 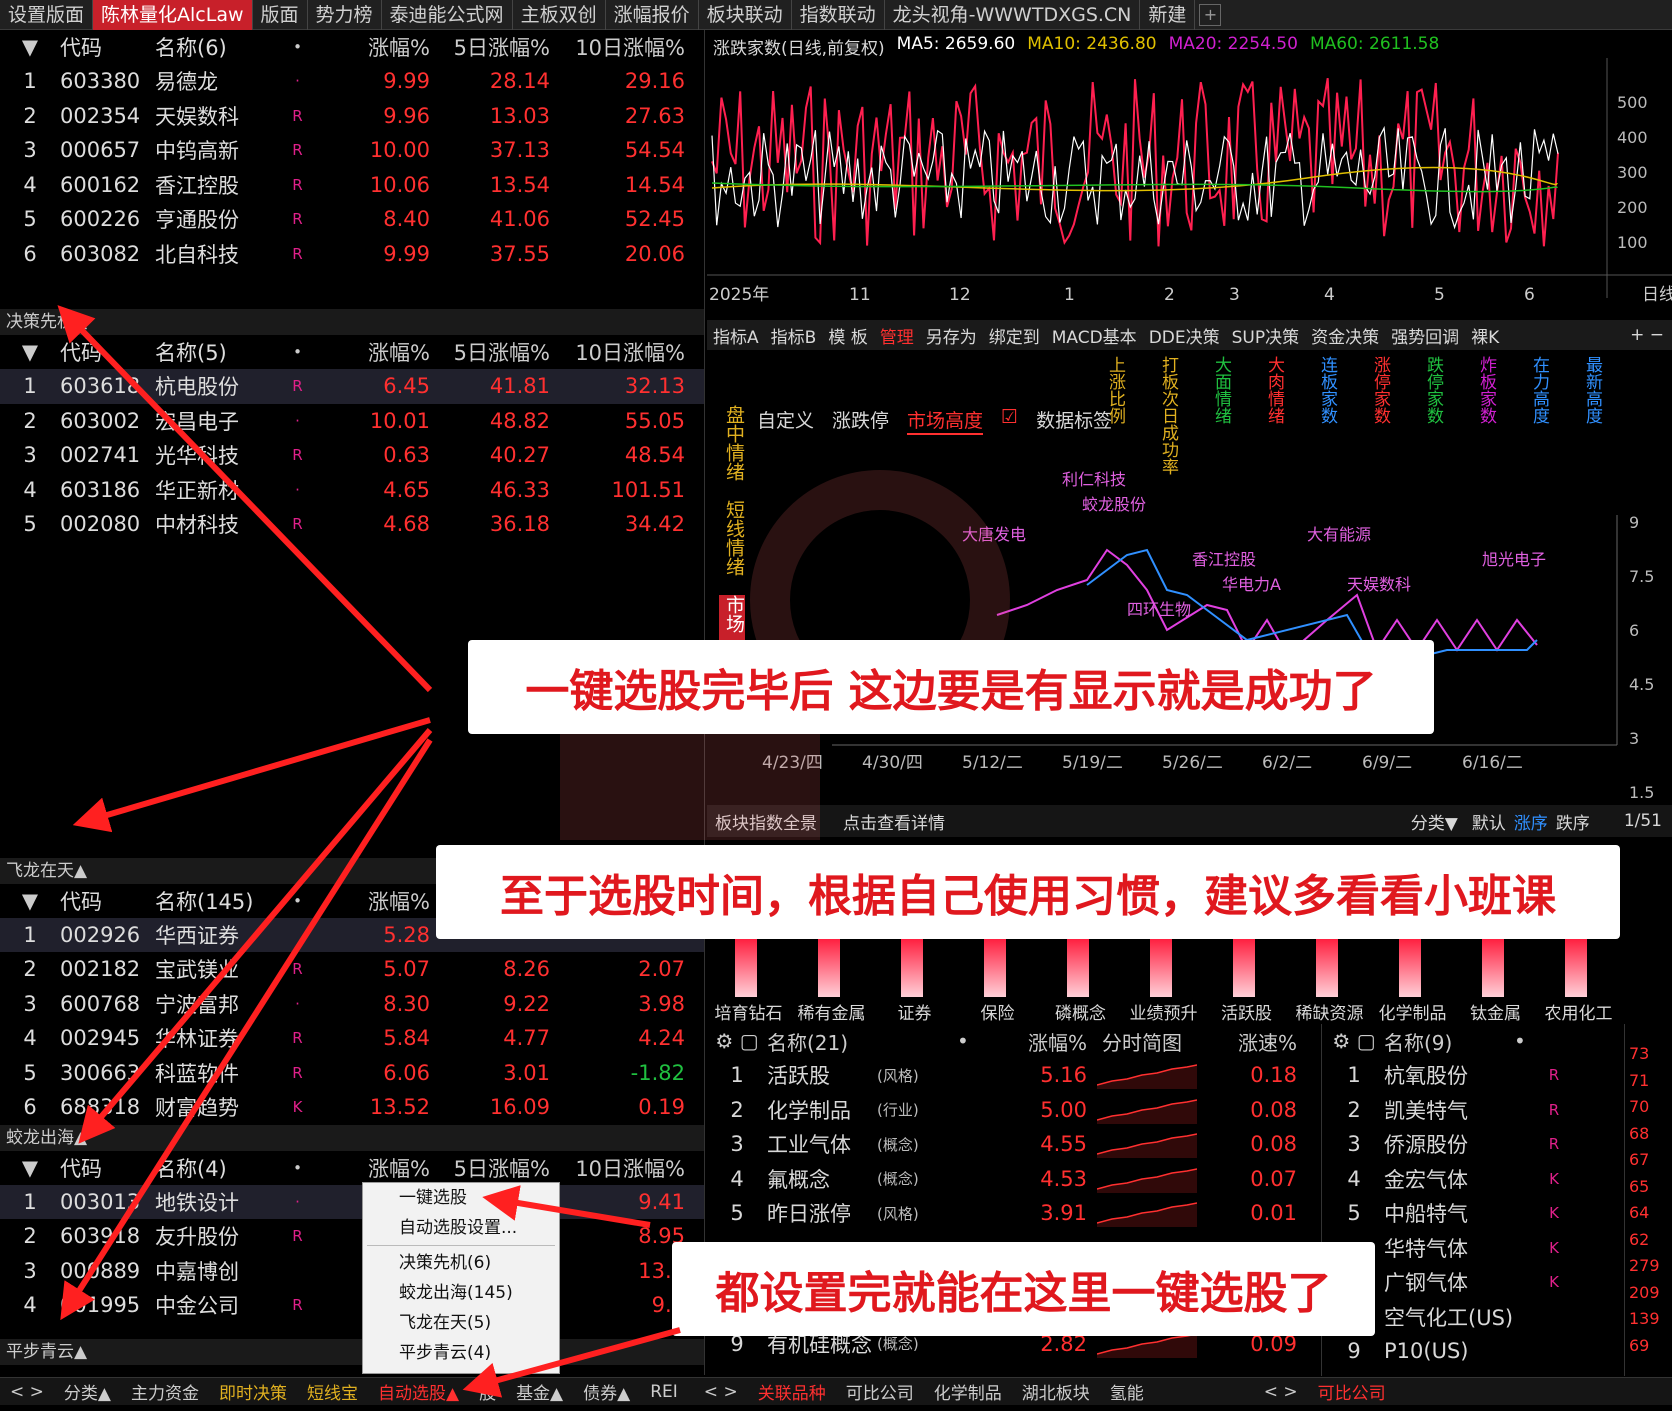 I want to click on tab-layout-settings: 设置版面, so click(x=47, y=15).